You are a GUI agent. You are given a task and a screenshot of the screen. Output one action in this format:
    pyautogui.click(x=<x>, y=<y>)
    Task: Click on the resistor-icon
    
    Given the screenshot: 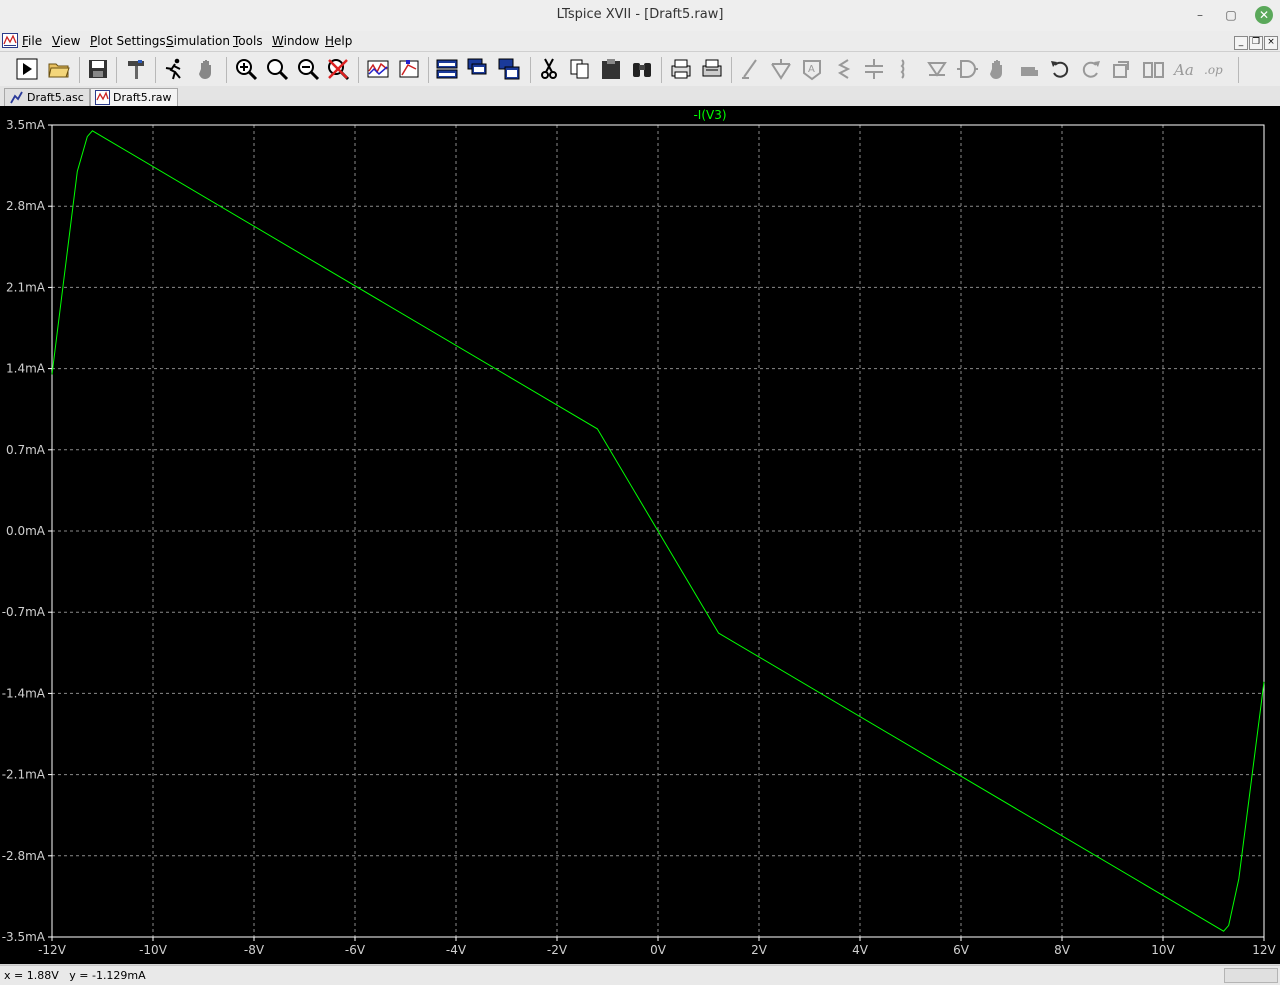 What is the action you would take?
    pyautogui.click(x=844, y=69)
    